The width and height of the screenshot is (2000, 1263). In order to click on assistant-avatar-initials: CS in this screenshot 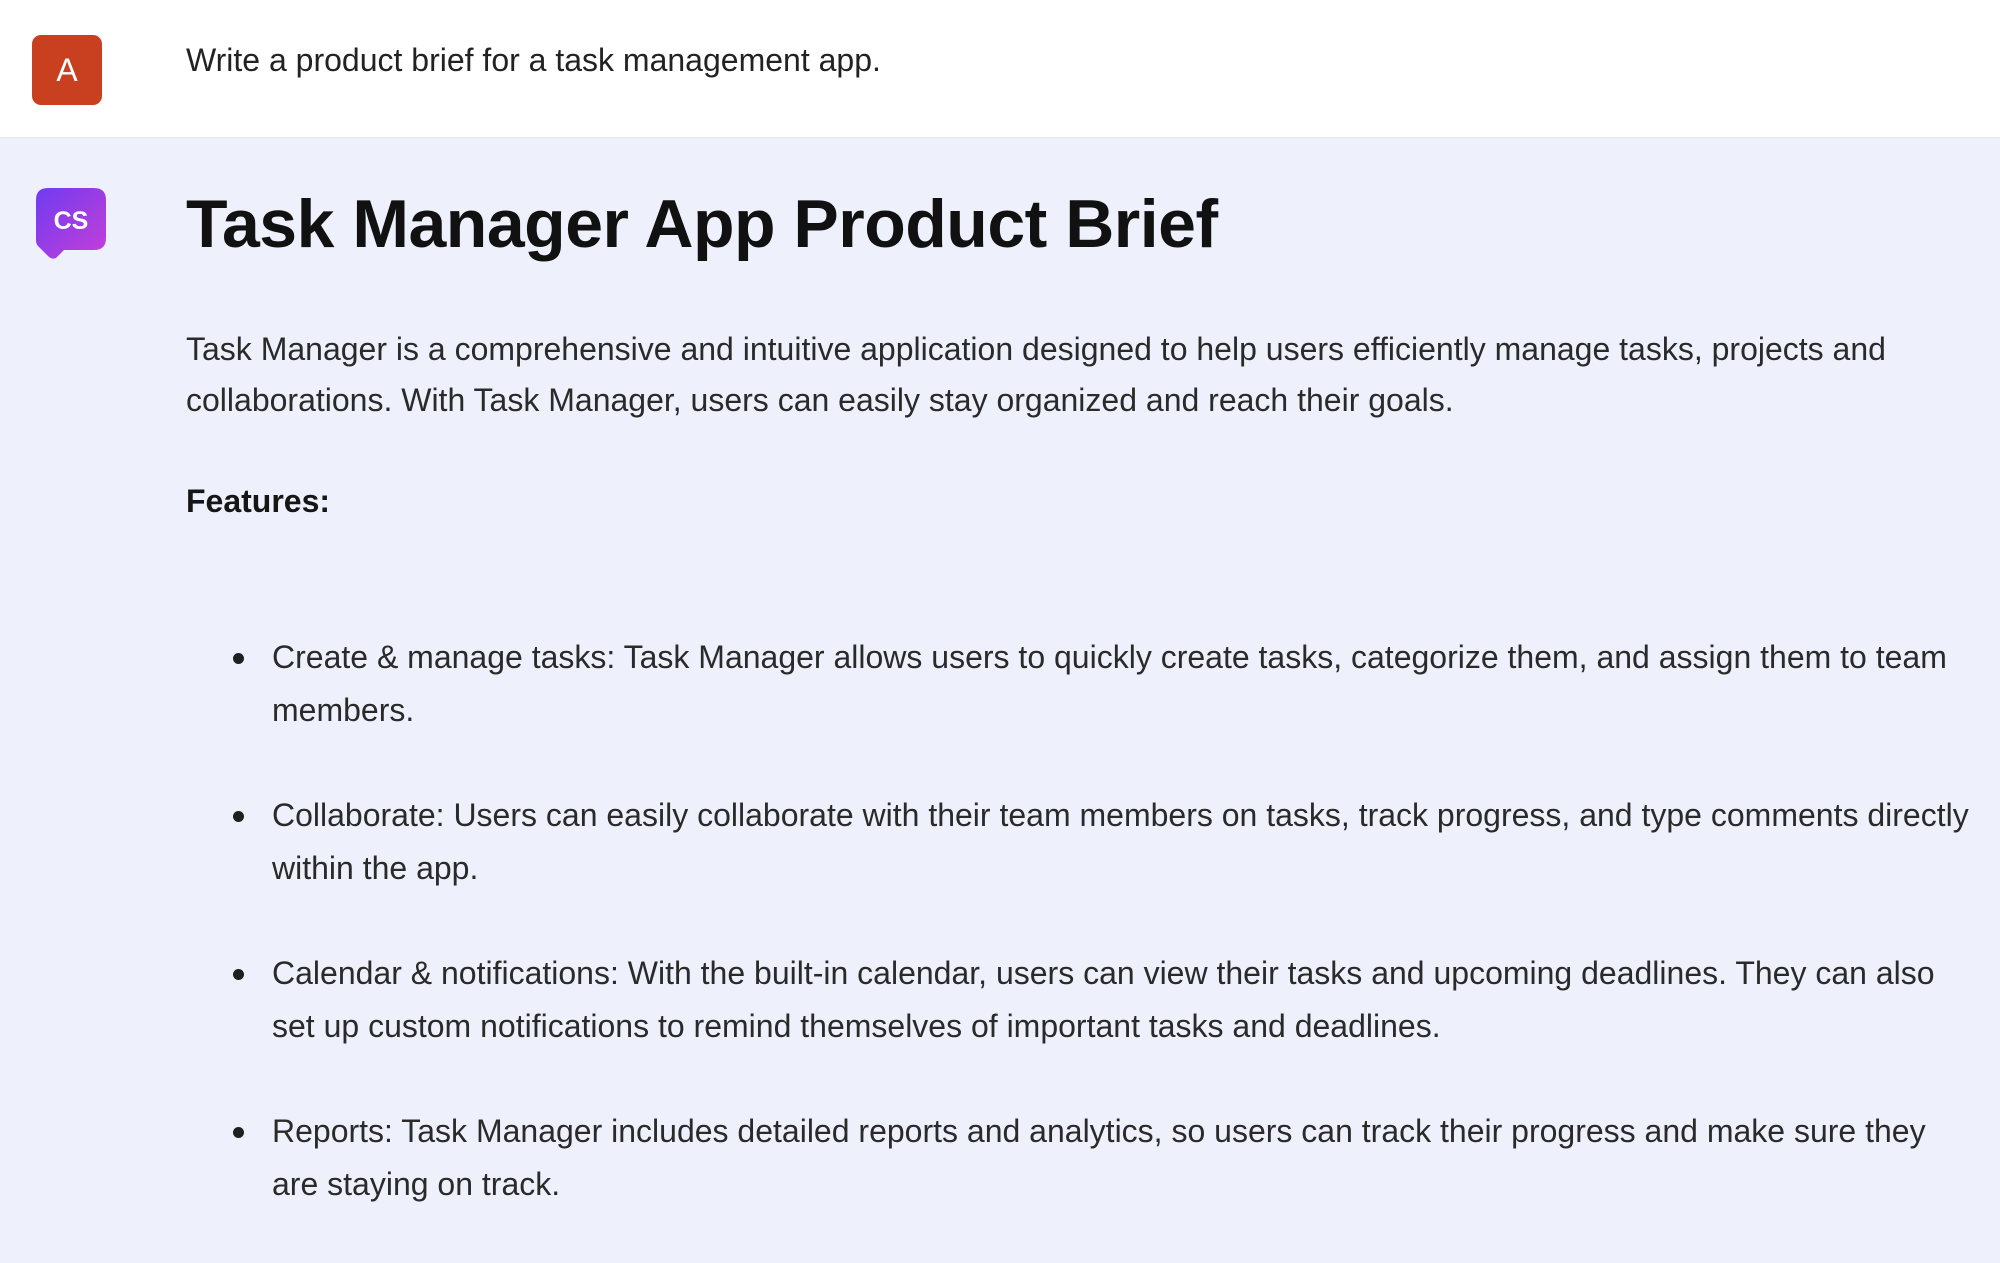, I will do `click(71, 221)`.